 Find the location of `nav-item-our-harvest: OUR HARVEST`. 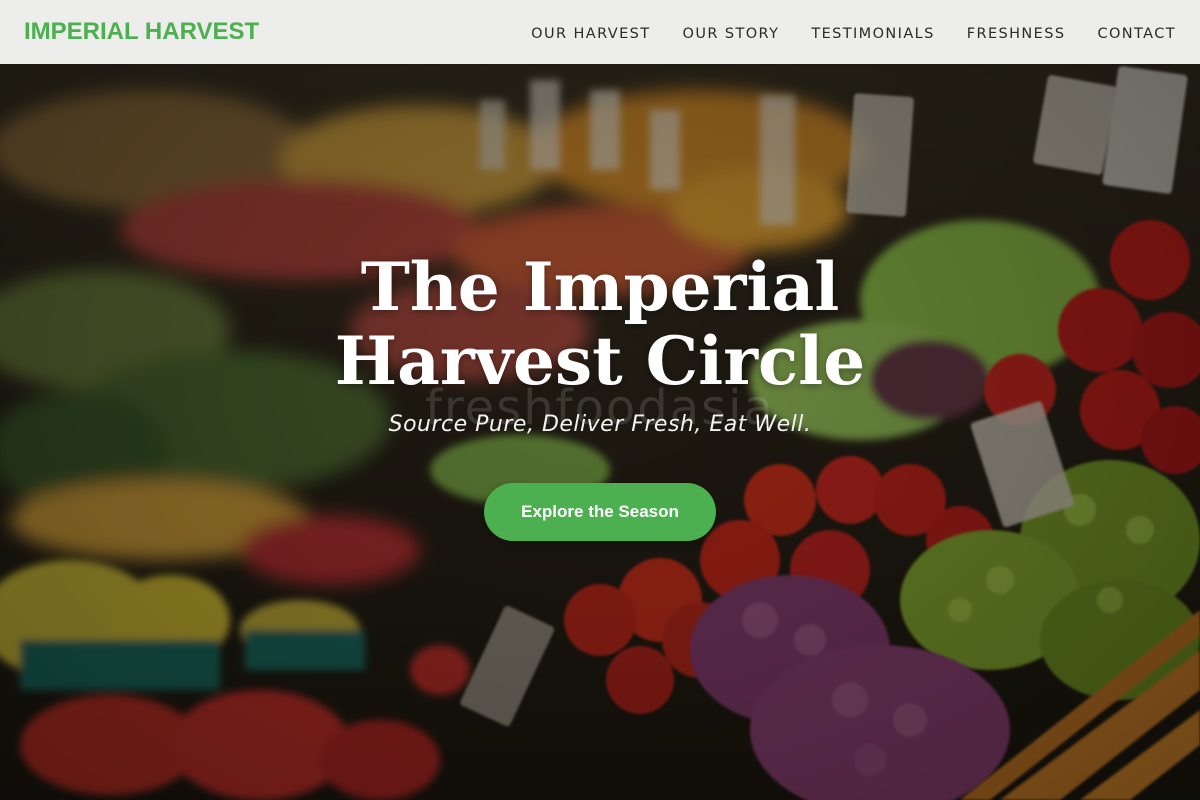

nav-item-our-harvest: OUR HARVEST is located at coordinates (590, 32).